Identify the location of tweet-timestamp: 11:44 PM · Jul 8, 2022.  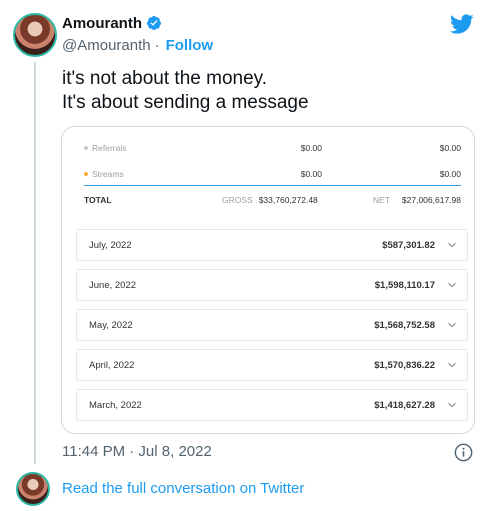
(137, 451).